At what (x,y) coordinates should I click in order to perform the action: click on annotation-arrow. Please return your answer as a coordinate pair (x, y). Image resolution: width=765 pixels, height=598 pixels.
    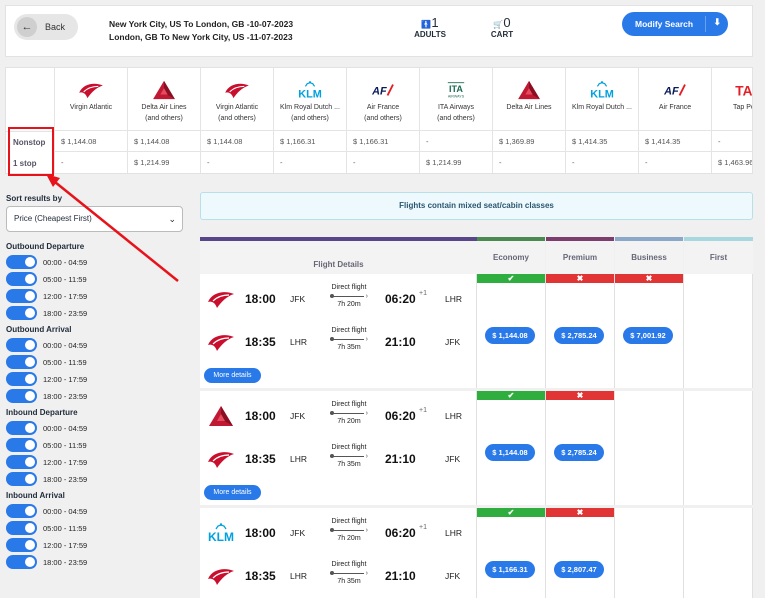
    Looking at the image, I should click on (112, 228).